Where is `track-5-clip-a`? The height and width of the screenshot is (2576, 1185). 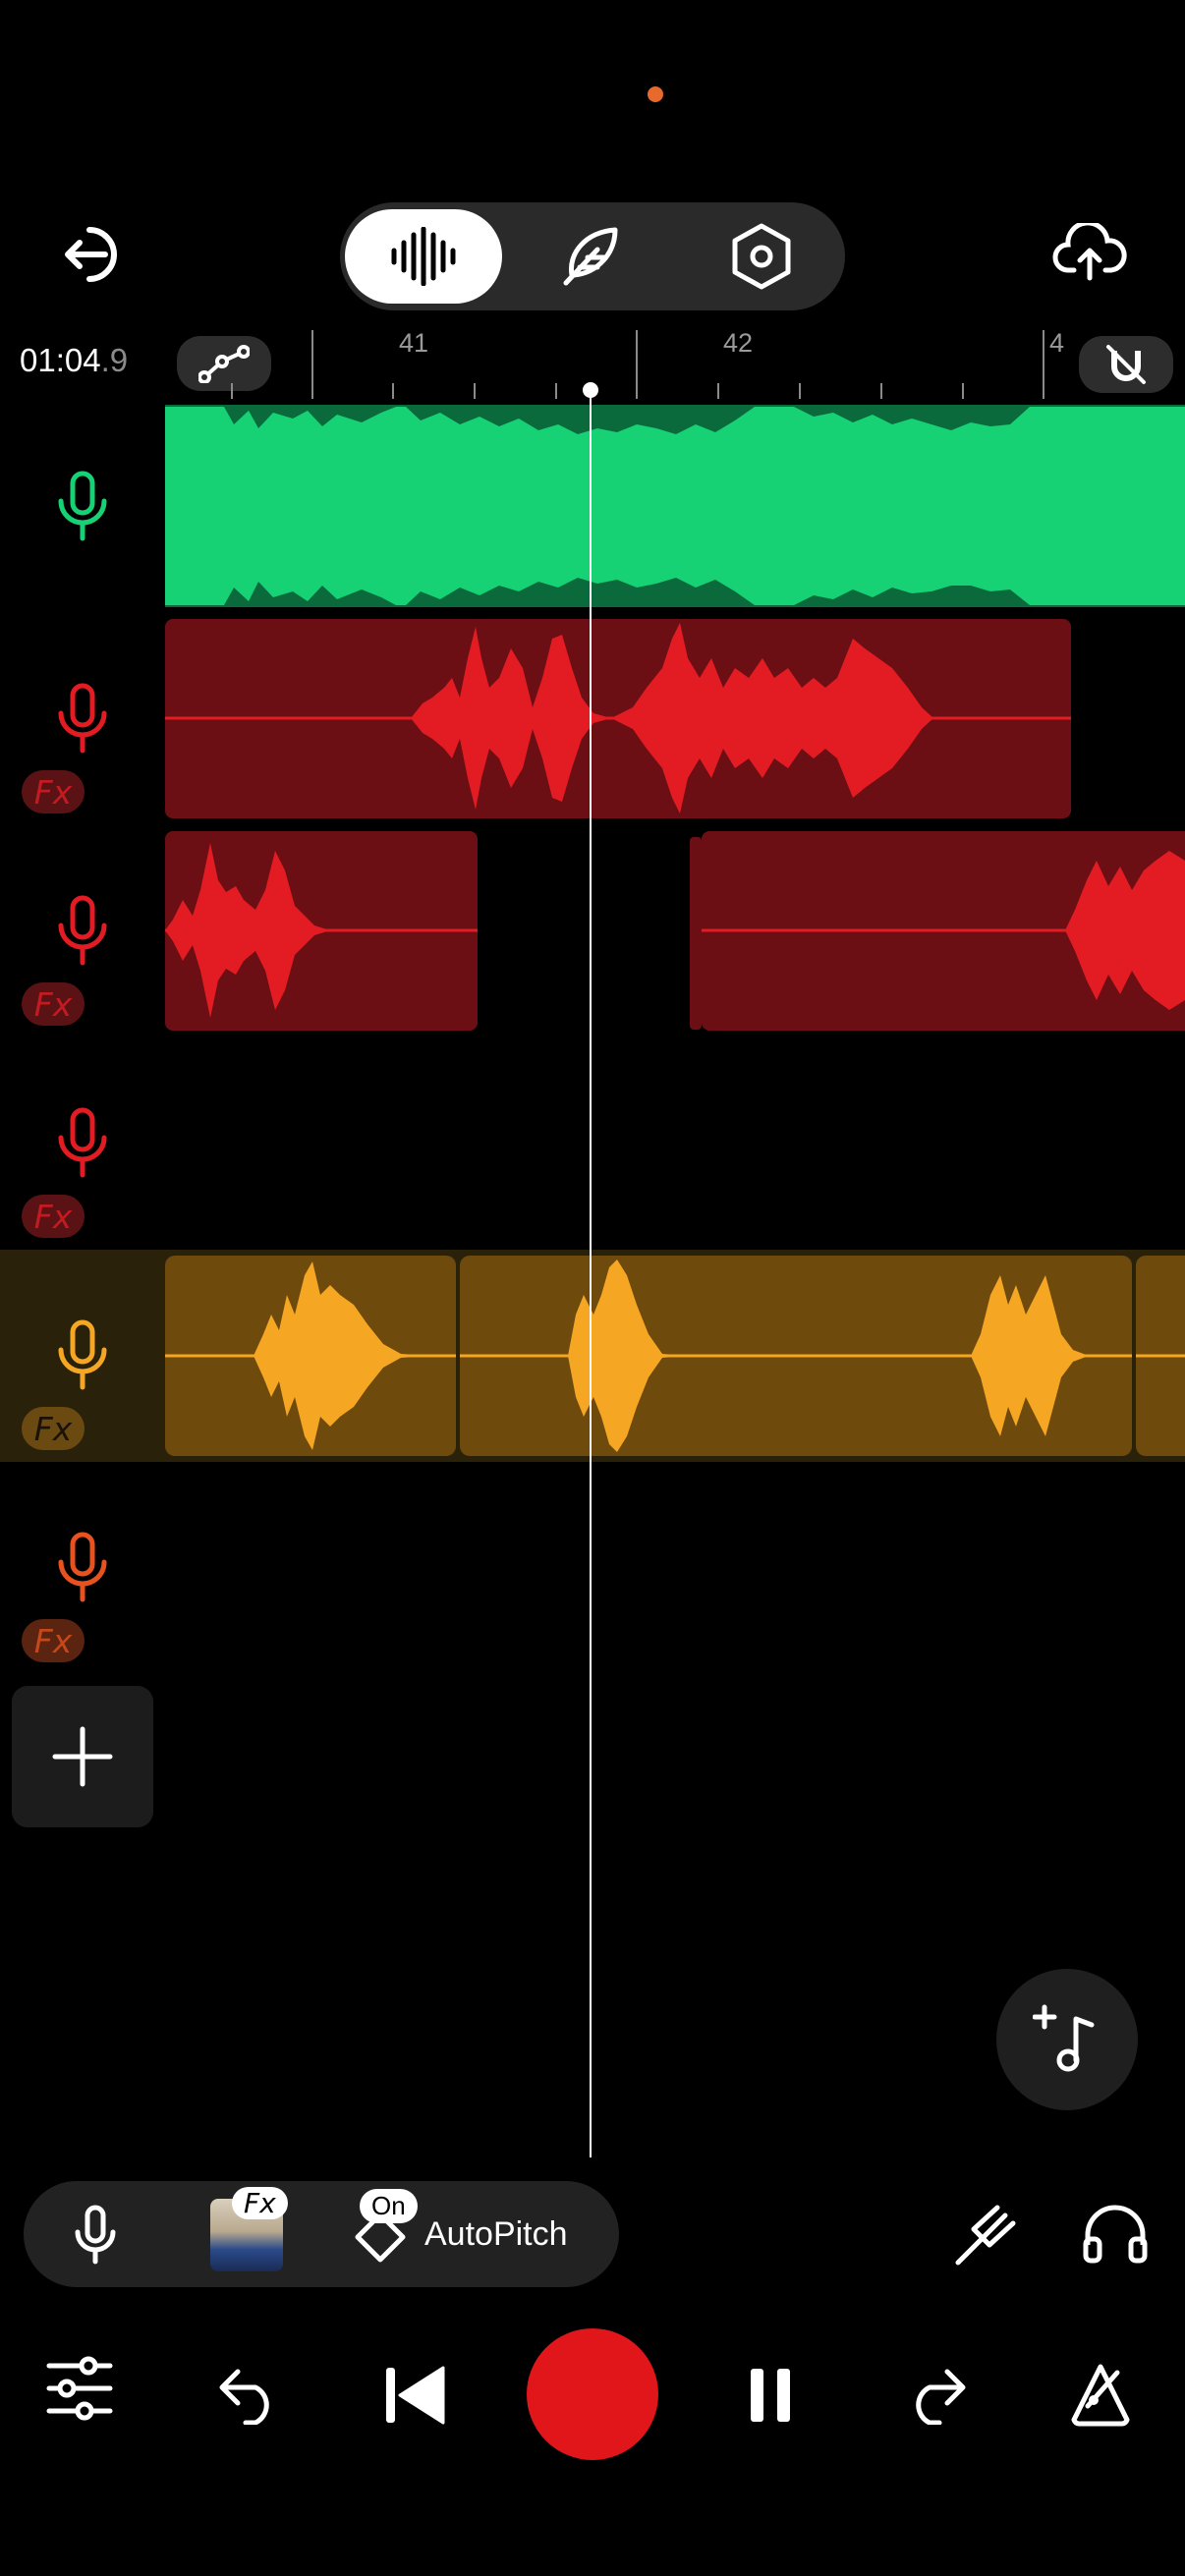 track-5-clip-a is located at coordinates (311, 1356).